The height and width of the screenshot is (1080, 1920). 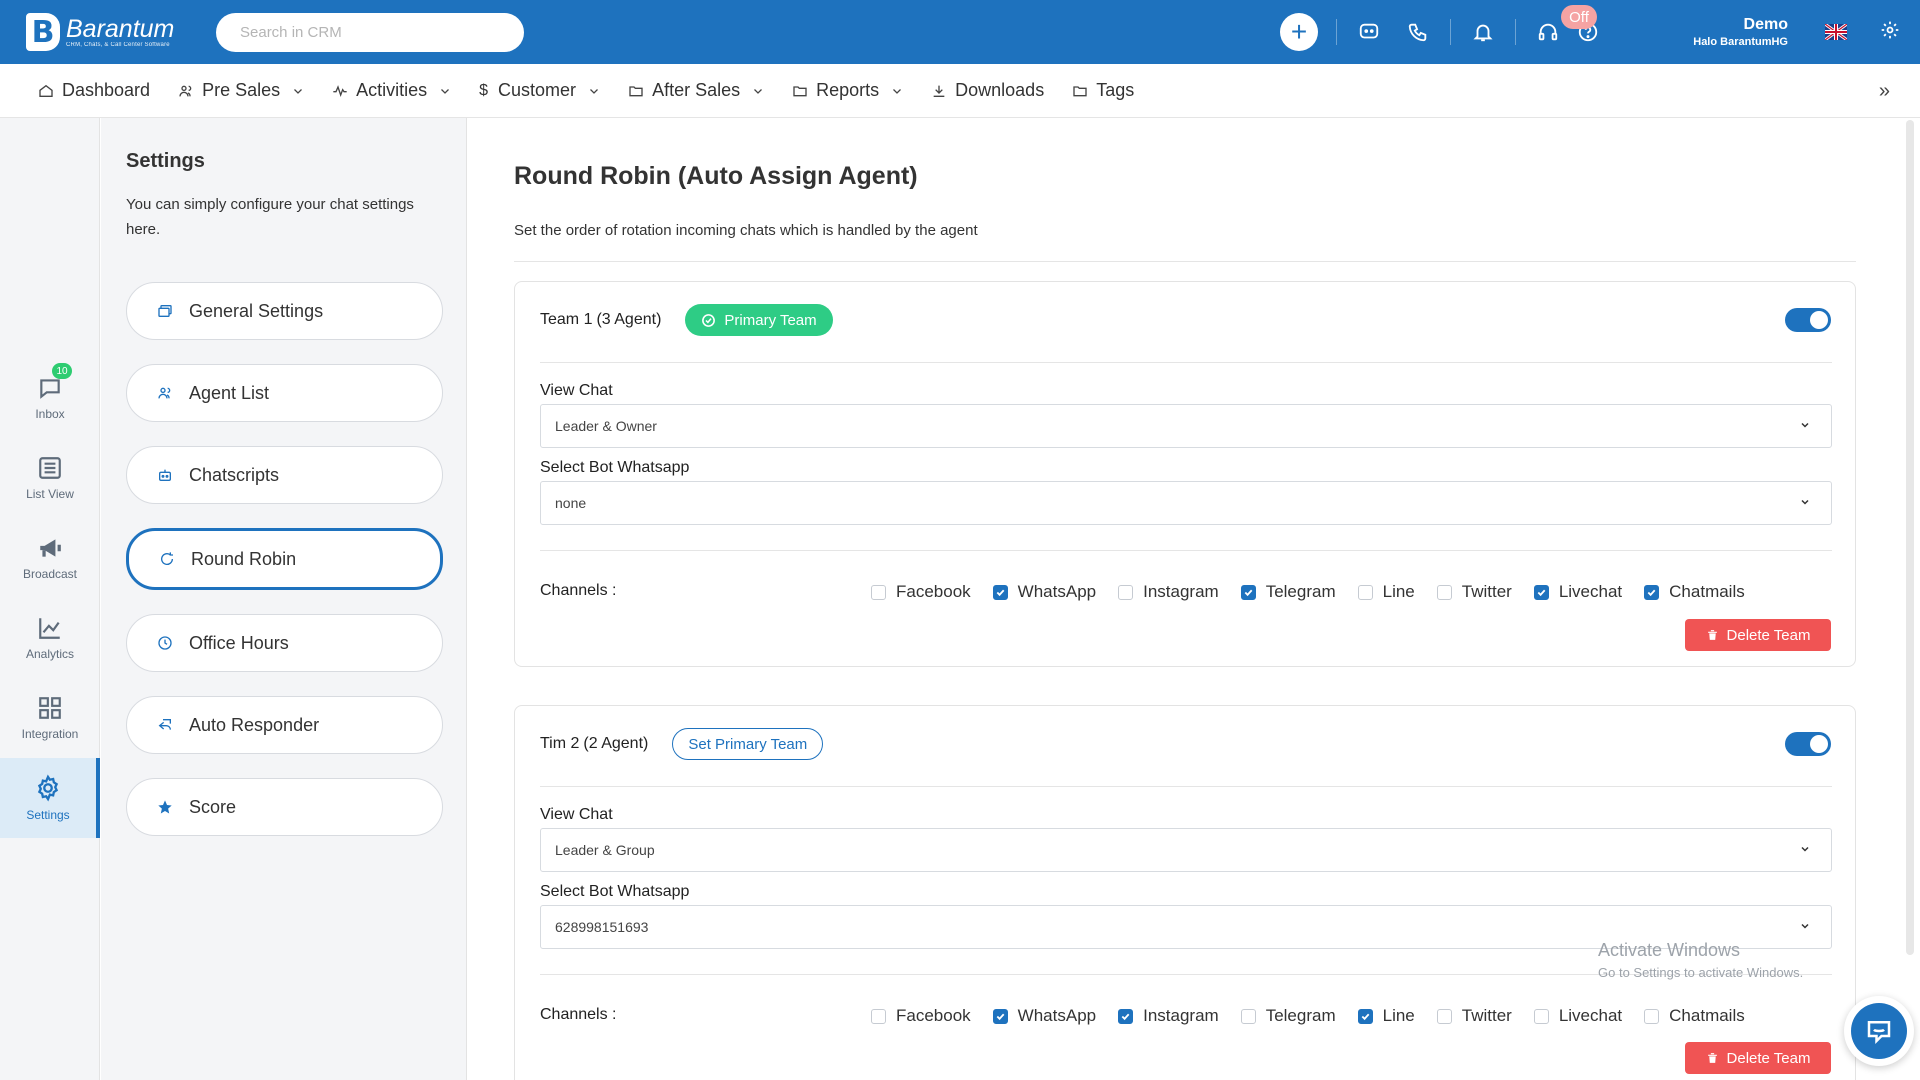 I want to click on expand-menu-icon: », so click(x=1884, y=91).